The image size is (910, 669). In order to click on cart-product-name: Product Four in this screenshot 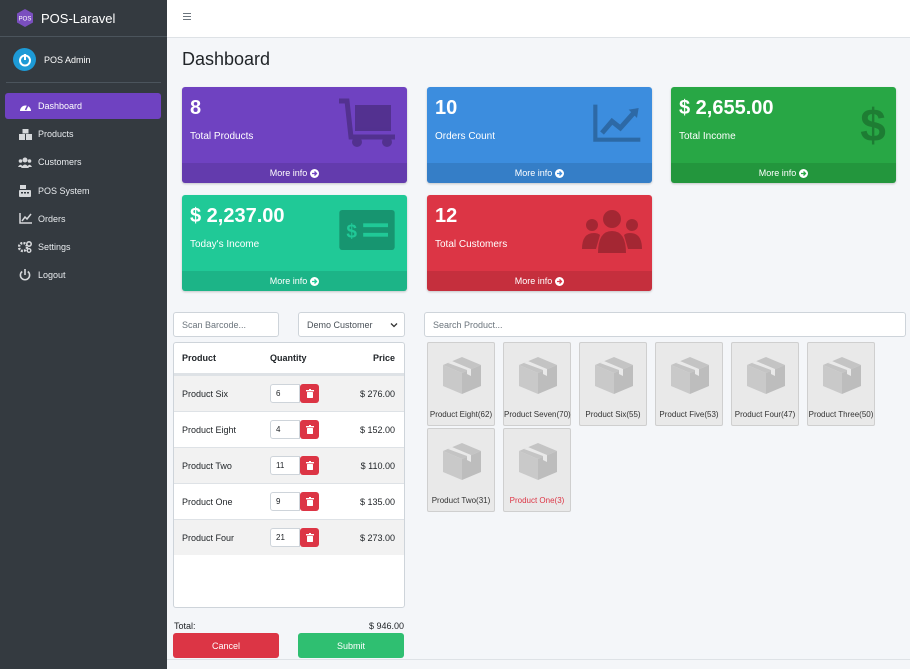, I will do `click(208, 537)`.